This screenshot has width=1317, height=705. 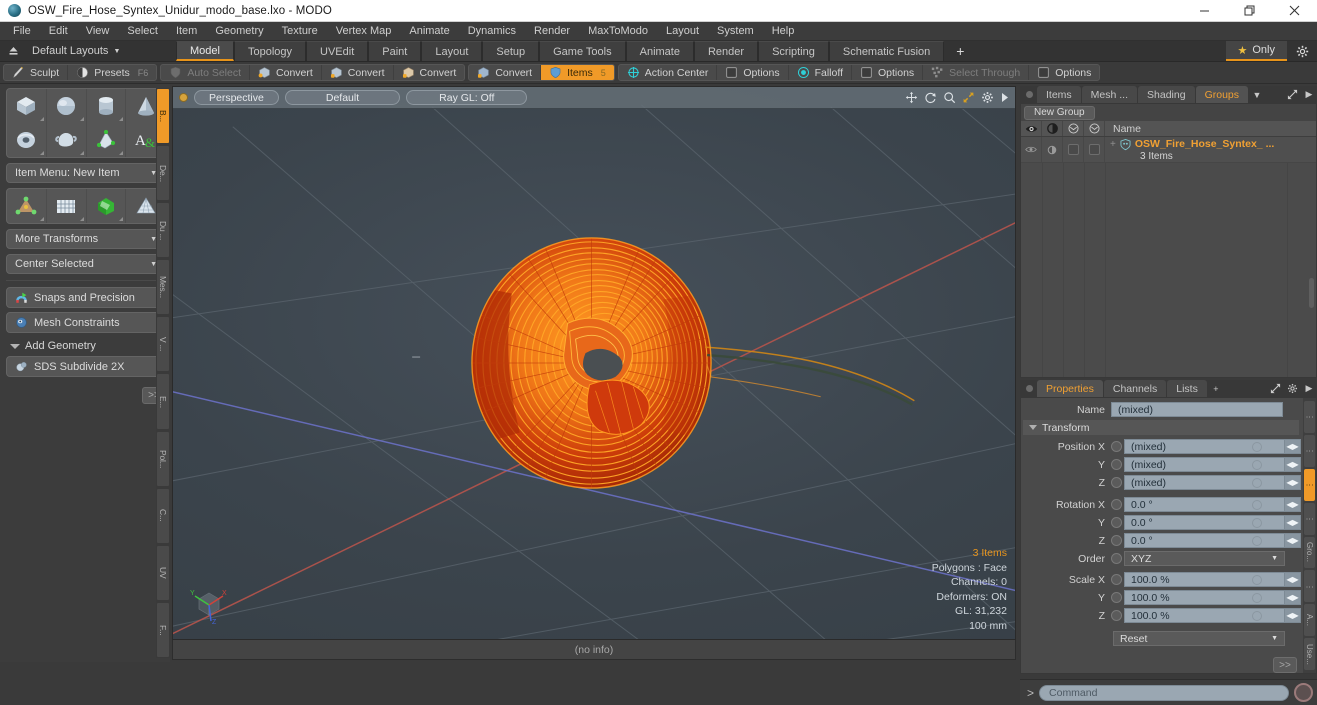 I want to click on convert-polygon-button: Convert, so click(x=429, y=72).